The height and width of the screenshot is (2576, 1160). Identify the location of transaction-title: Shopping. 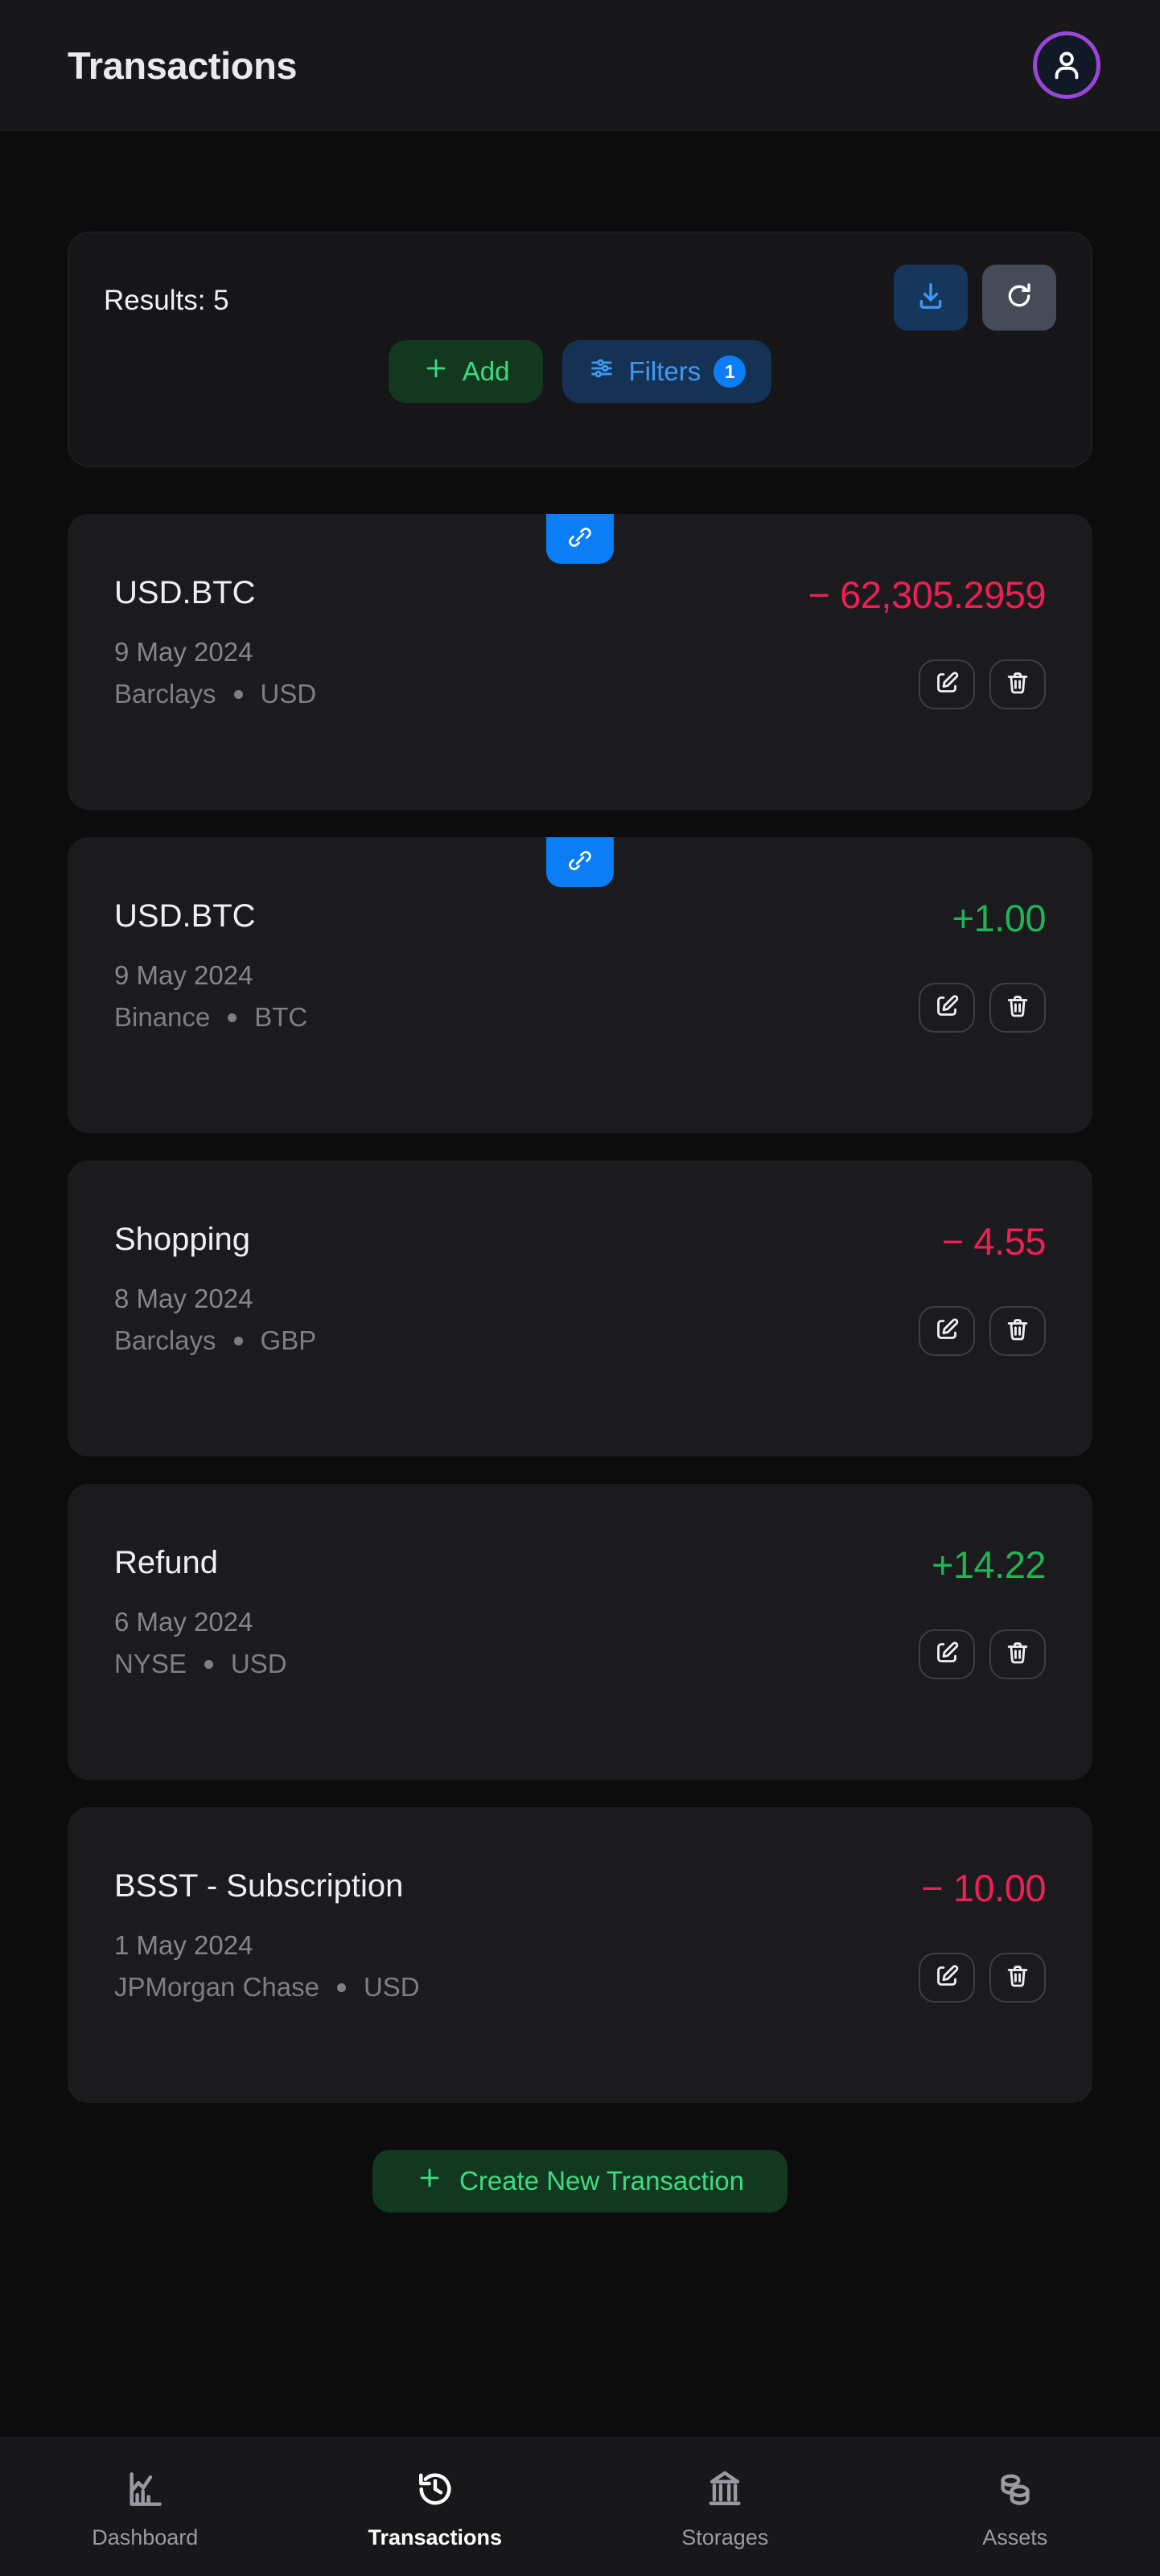
(182, 1239).